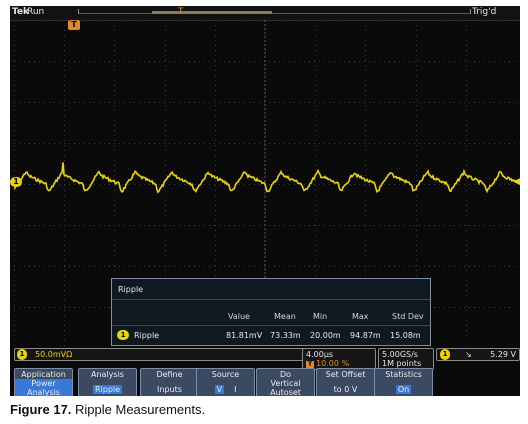 The image size is (528, 424). What do you see at coordinates (131, 289) in the screenshot?
I see `ripple-panel-title: Ripple` at bounding box center [131, 289].